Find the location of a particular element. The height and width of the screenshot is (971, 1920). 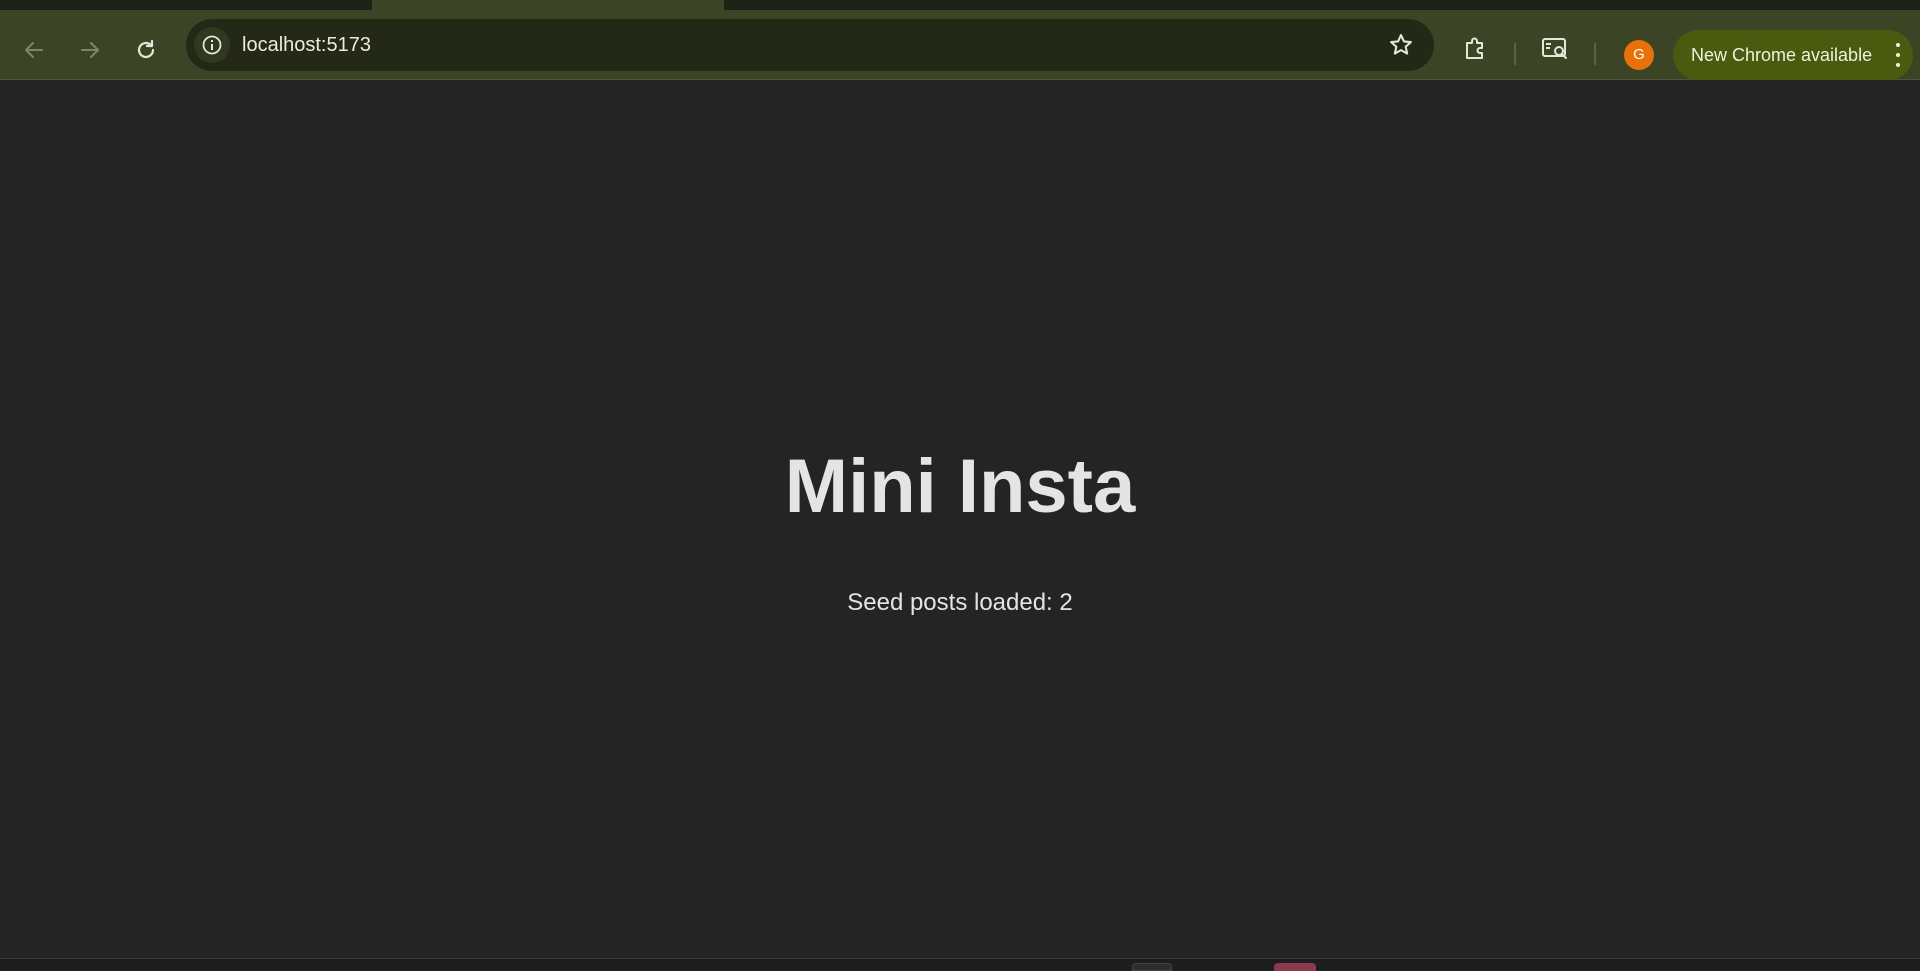

arrow-left-icon is located at coordinates (34, 50).